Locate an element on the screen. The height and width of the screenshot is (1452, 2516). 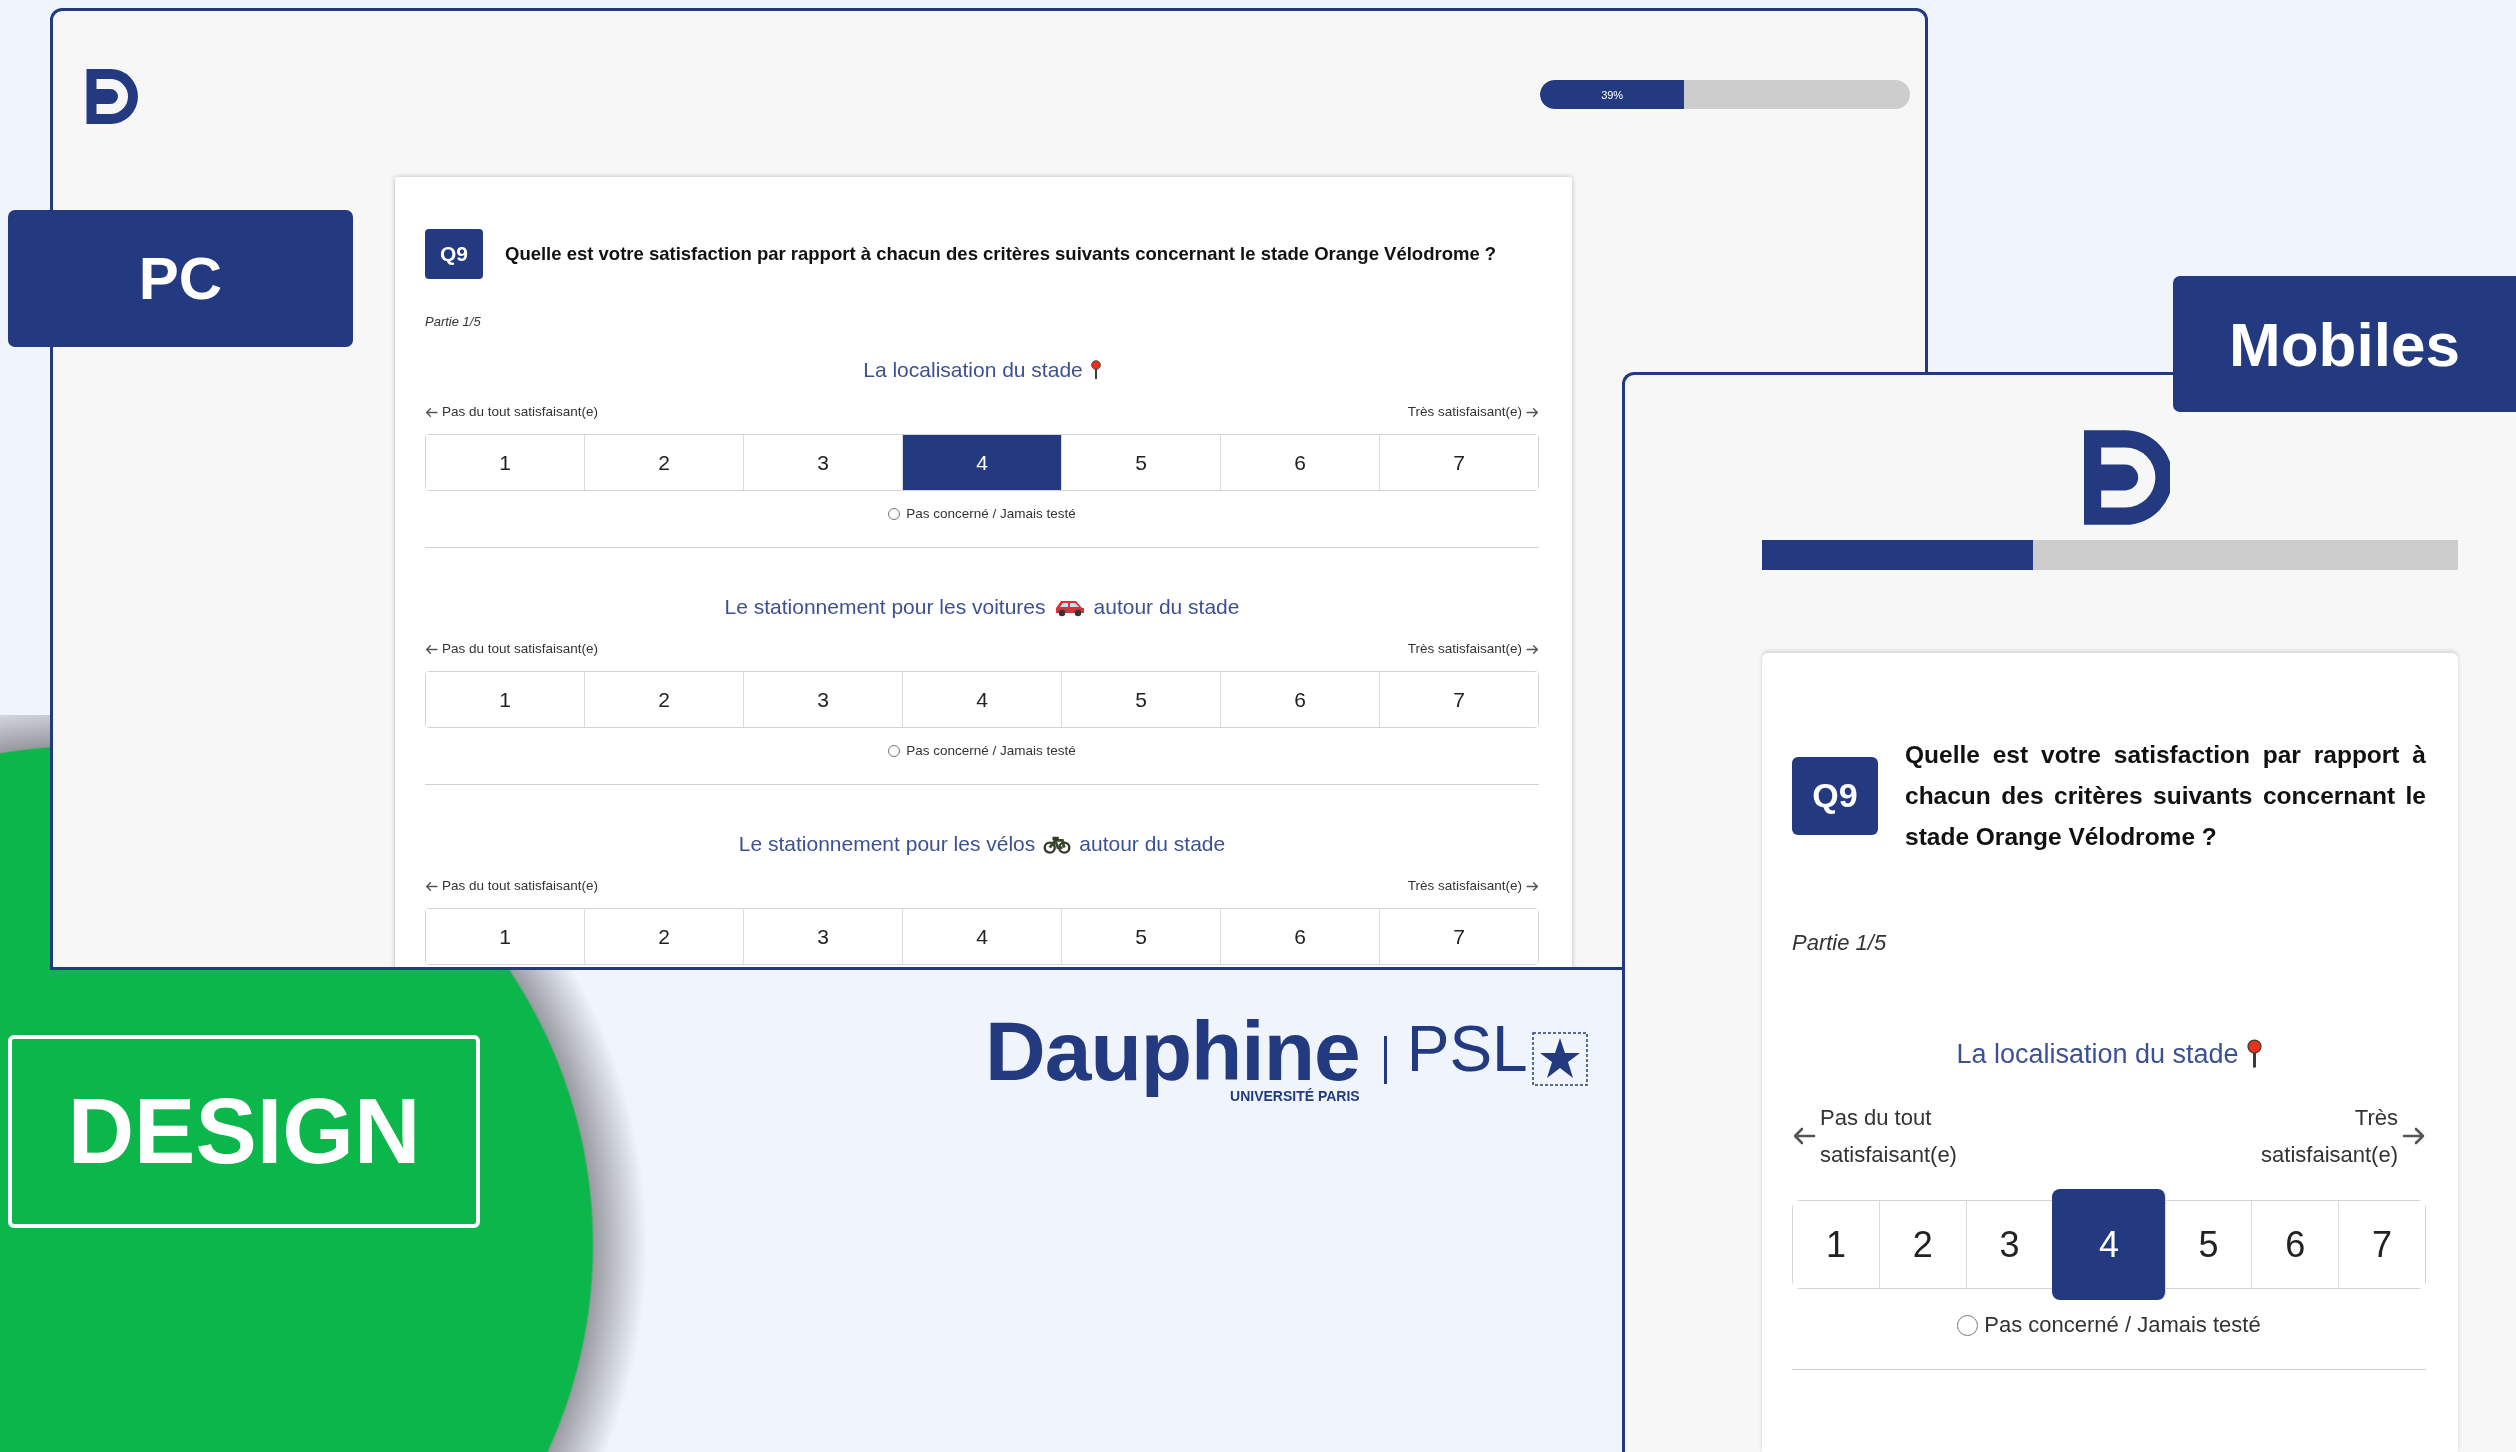
criterion-title: Le stationnement pour les voitures is located at coordinates (885, 607).